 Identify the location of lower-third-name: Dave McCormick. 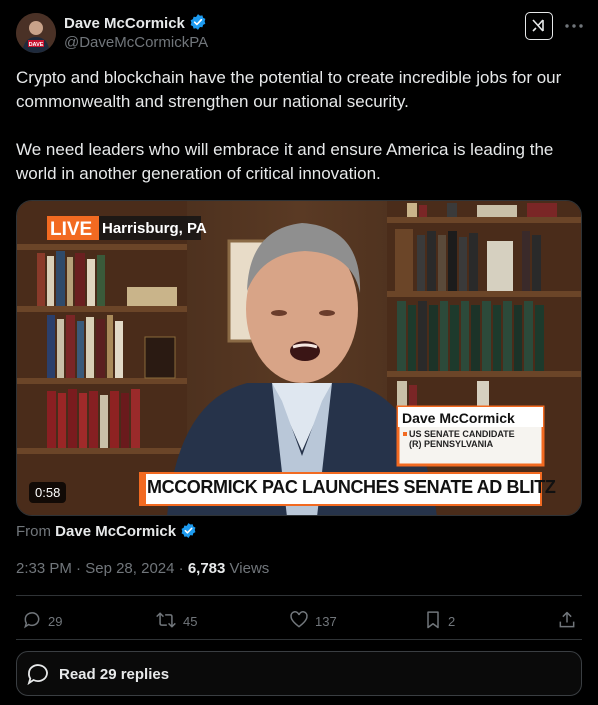
(458, 418).